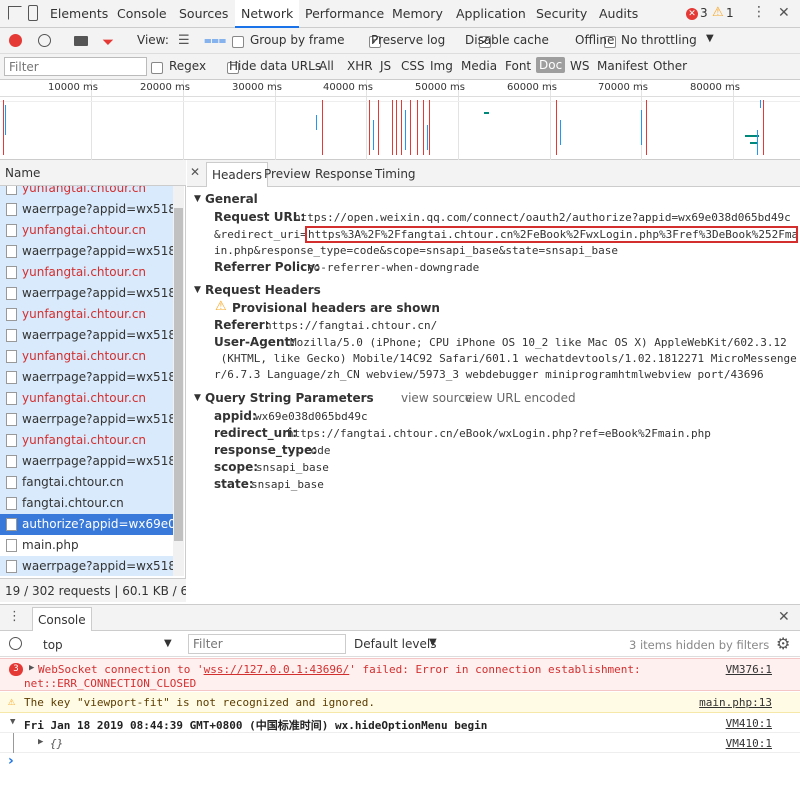  Describe the element at coordinates (203, 14) in the screenshot. I see `tab-sources: Sources` at that location.